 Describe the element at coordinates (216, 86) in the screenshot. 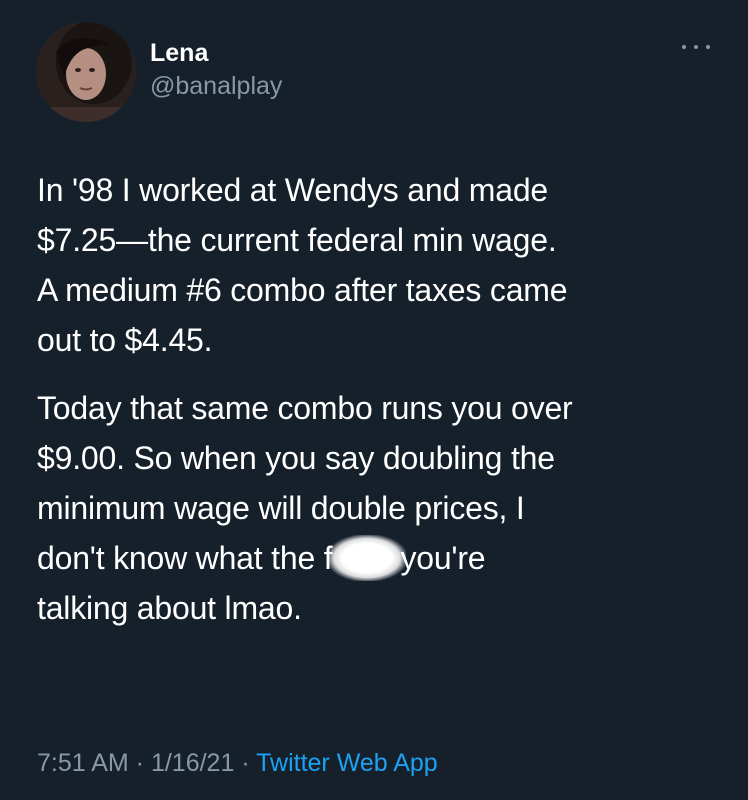

I see `username-handle: @banalplay` at that location.